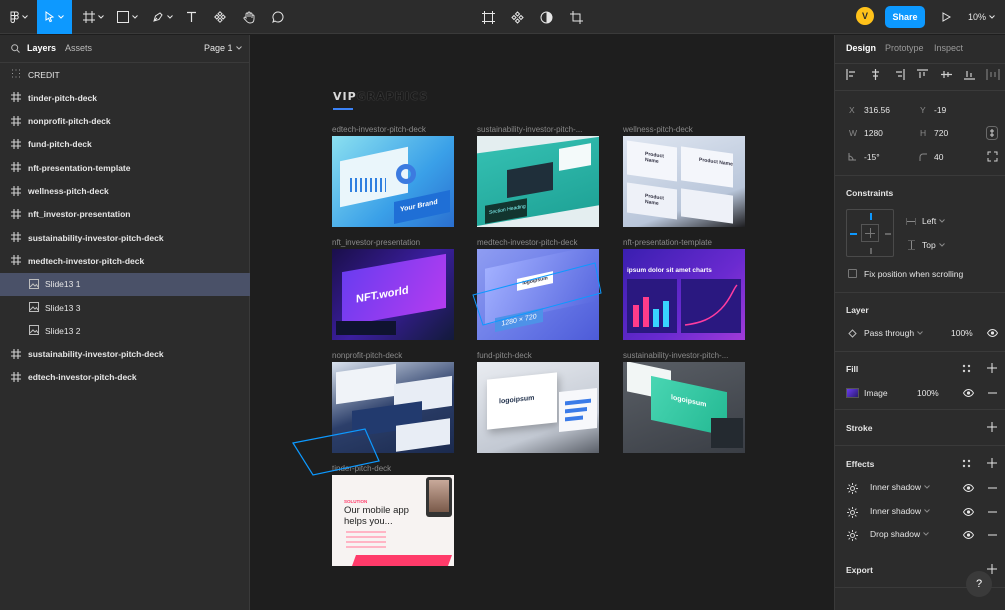 The image size is (1005, 610). Describe the element at coordinates (393, 294) in the screenshot. I see `frame-nft-investor-presentation: NFT.world` at that location.